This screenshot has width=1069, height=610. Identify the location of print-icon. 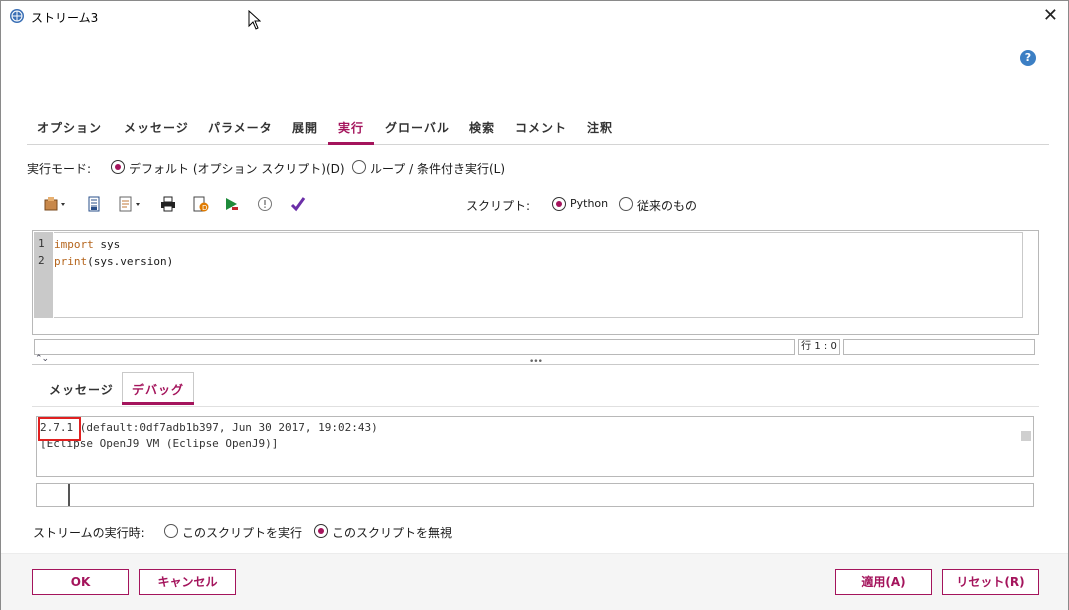
(168, 204).